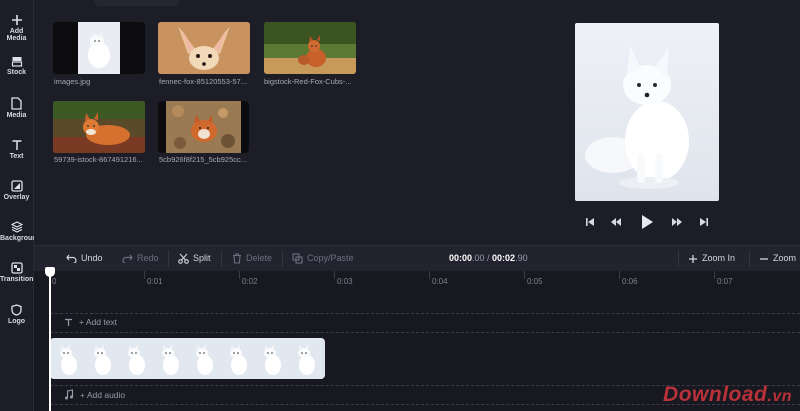 This screenshot has width=800, height=411. What do you see at coordinates (183, 258) in the screenshot?
I see `scissors-icon` at bounding box center [183, 258].